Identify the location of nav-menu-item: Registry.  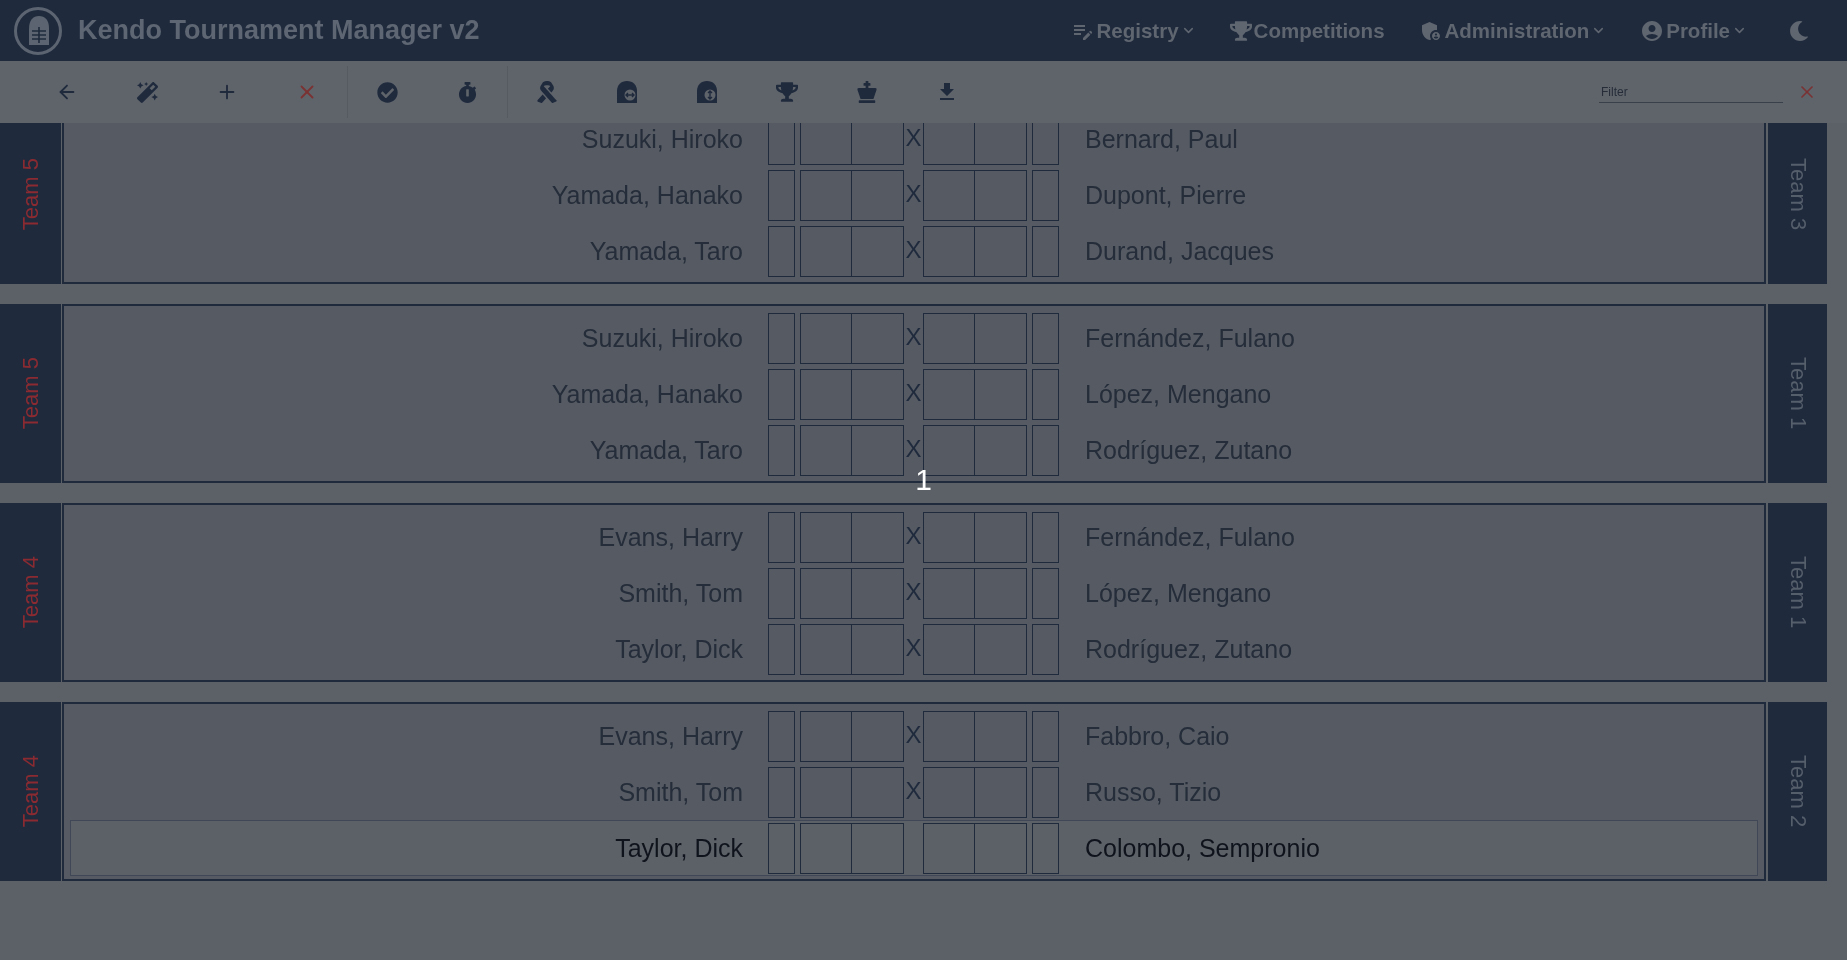
(1133, 30).